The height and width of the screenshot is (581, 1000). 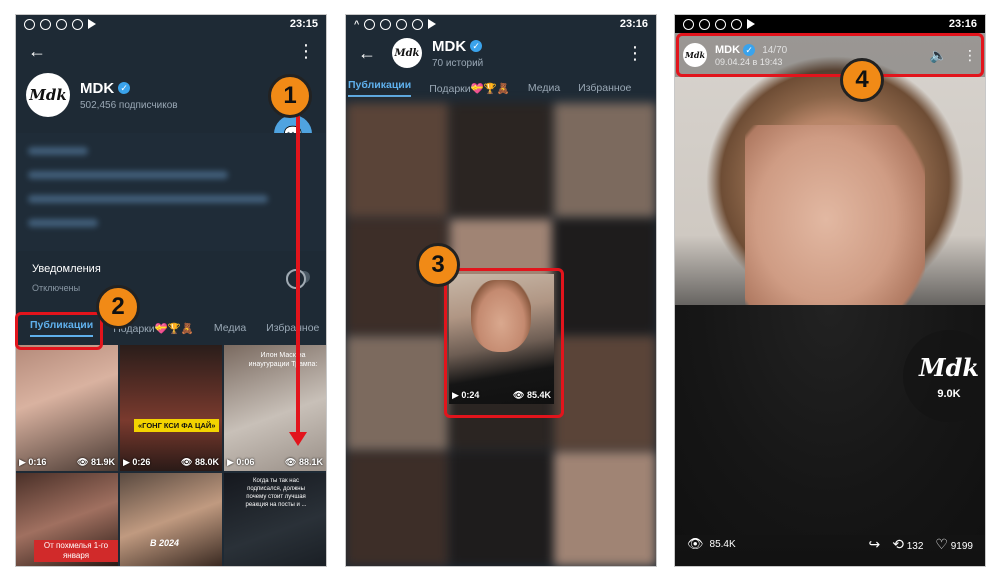 What do you see at coordinates (949, 393) in the screenshot?
I see `badge-views: 9.0K` at bounding box center [949, 393].